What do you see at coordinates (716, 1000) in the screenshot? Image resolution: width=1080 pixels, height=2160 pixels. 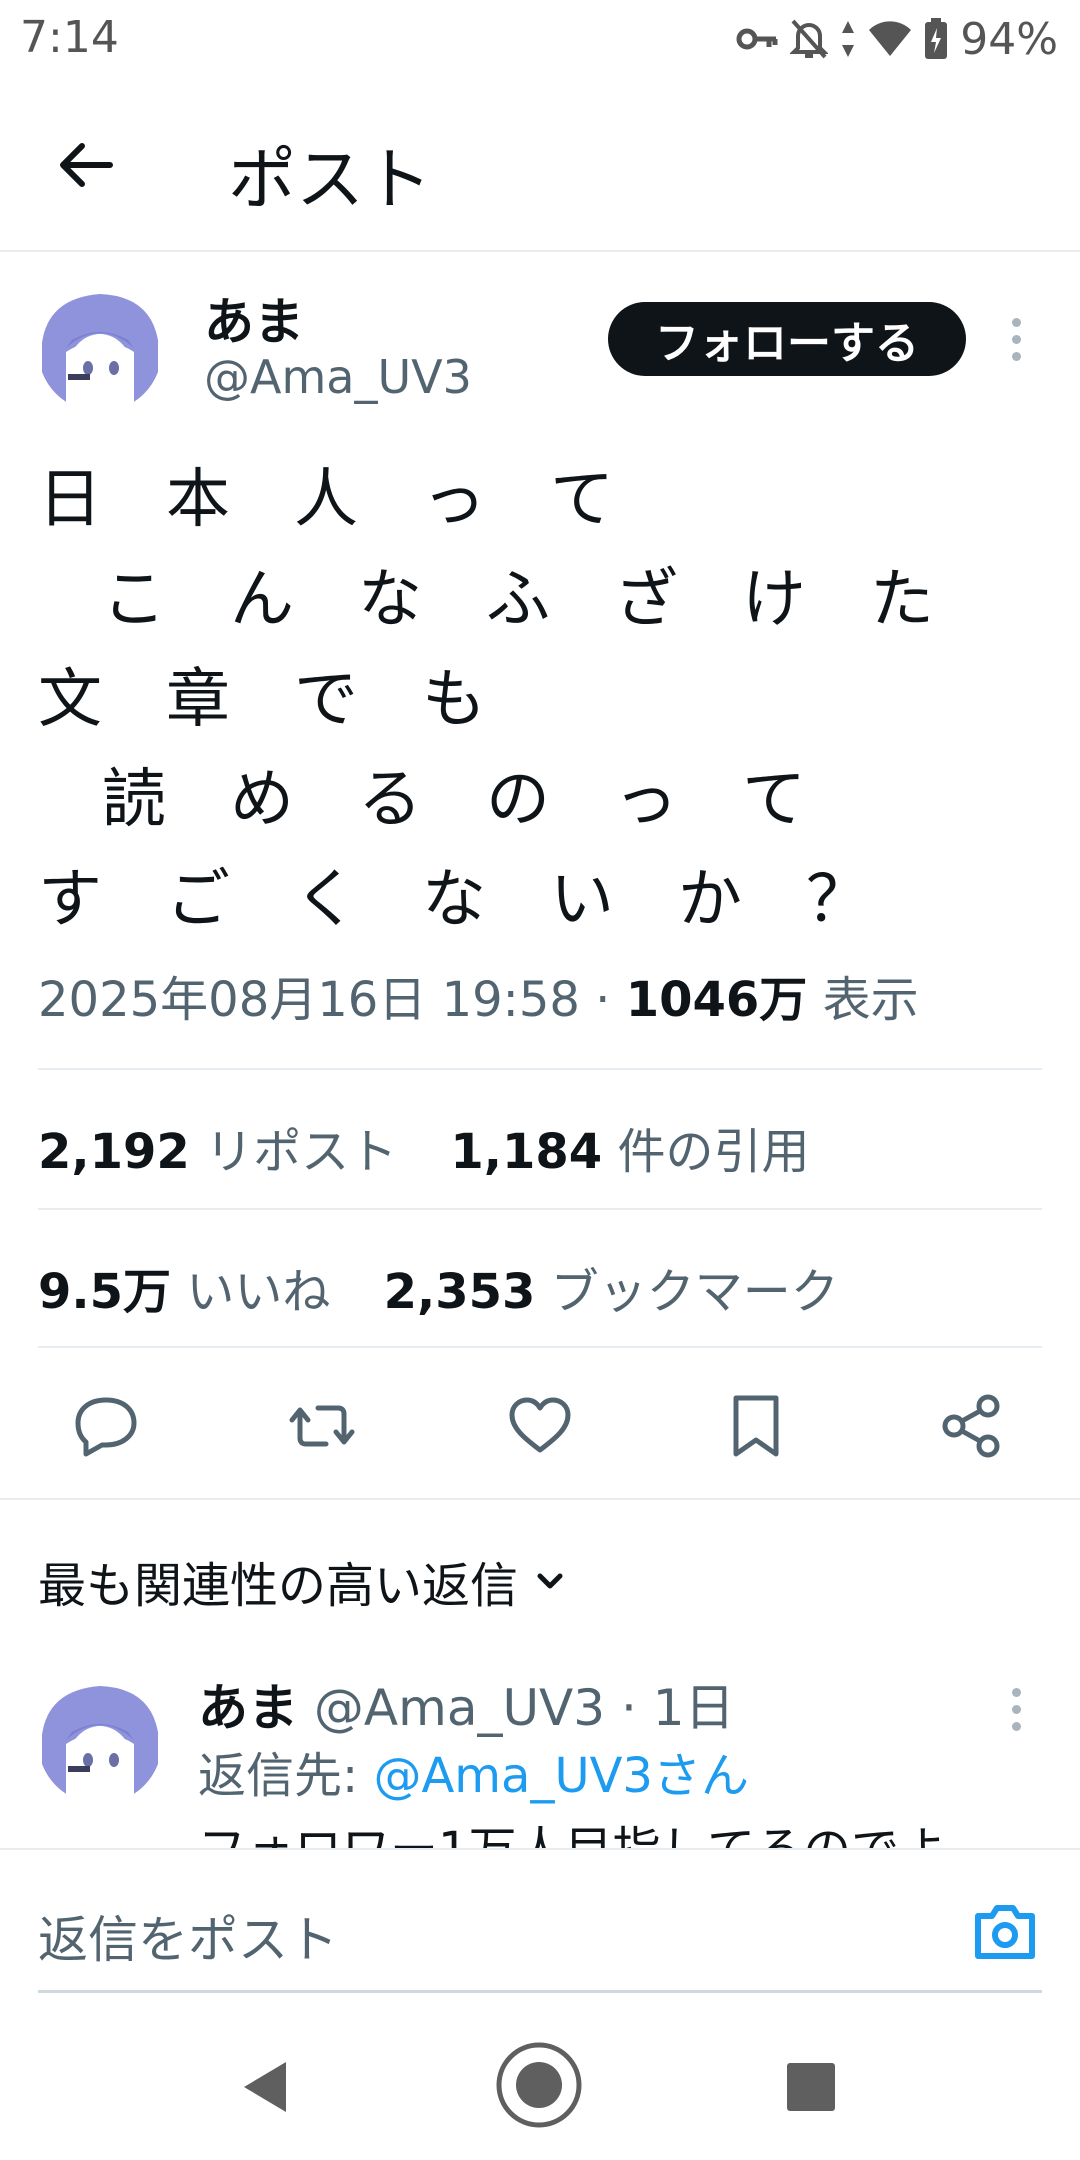 I see `views-count: 1046万` at bounding box center [716, 1000].